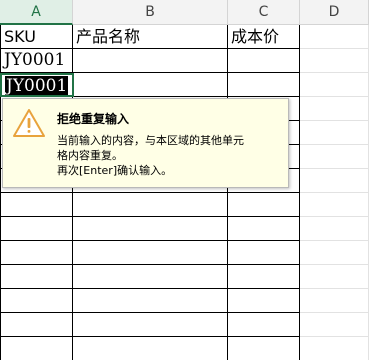  Describe the element at coordinates (172, 155) in the screenshot. I see `warning-message: 当前输入的内容，与本区域的其他单元 格内容重复。 再次[Enter]确认输入。` at that location.